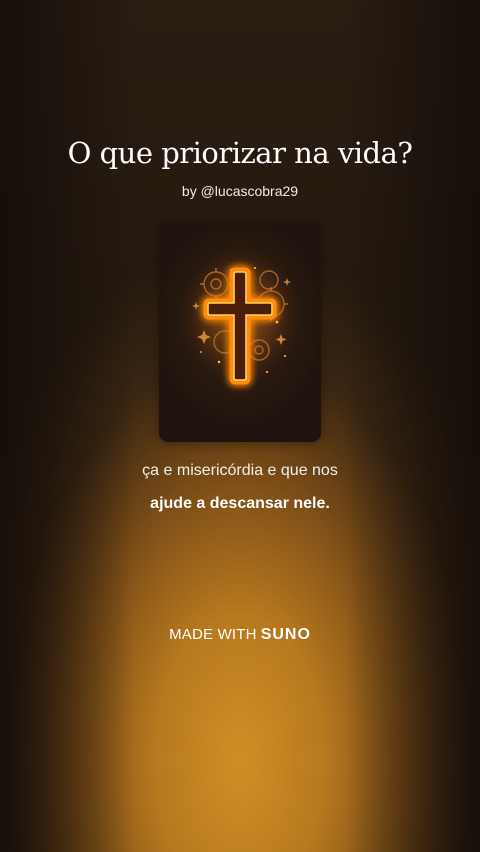 This screenshot has width=480, height=852. Describe the element at coordinates (285, 634) in the screenshot. I see `suno-logo: SUNO` at that location.